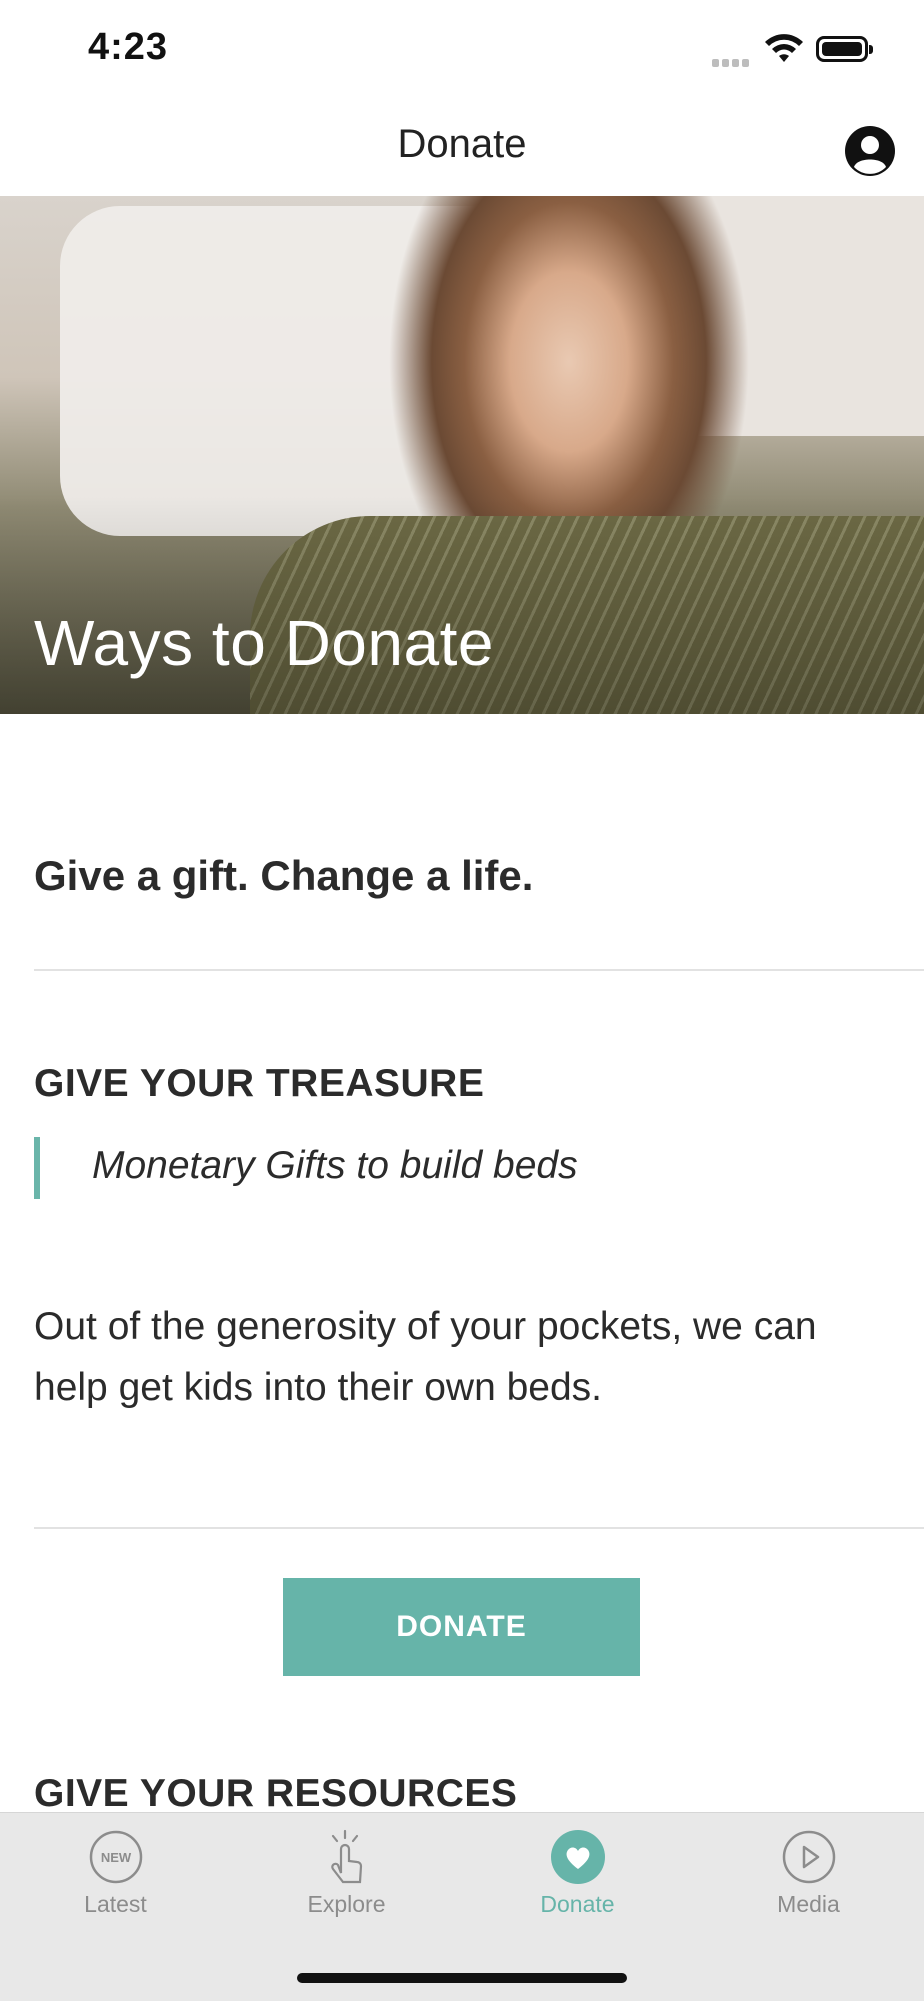 Image resolution: width=924 pixels, height=2001 pixels. Describe the element at coordinates (462, 1978) in the screenshot. I see `home-indicator` at that location.